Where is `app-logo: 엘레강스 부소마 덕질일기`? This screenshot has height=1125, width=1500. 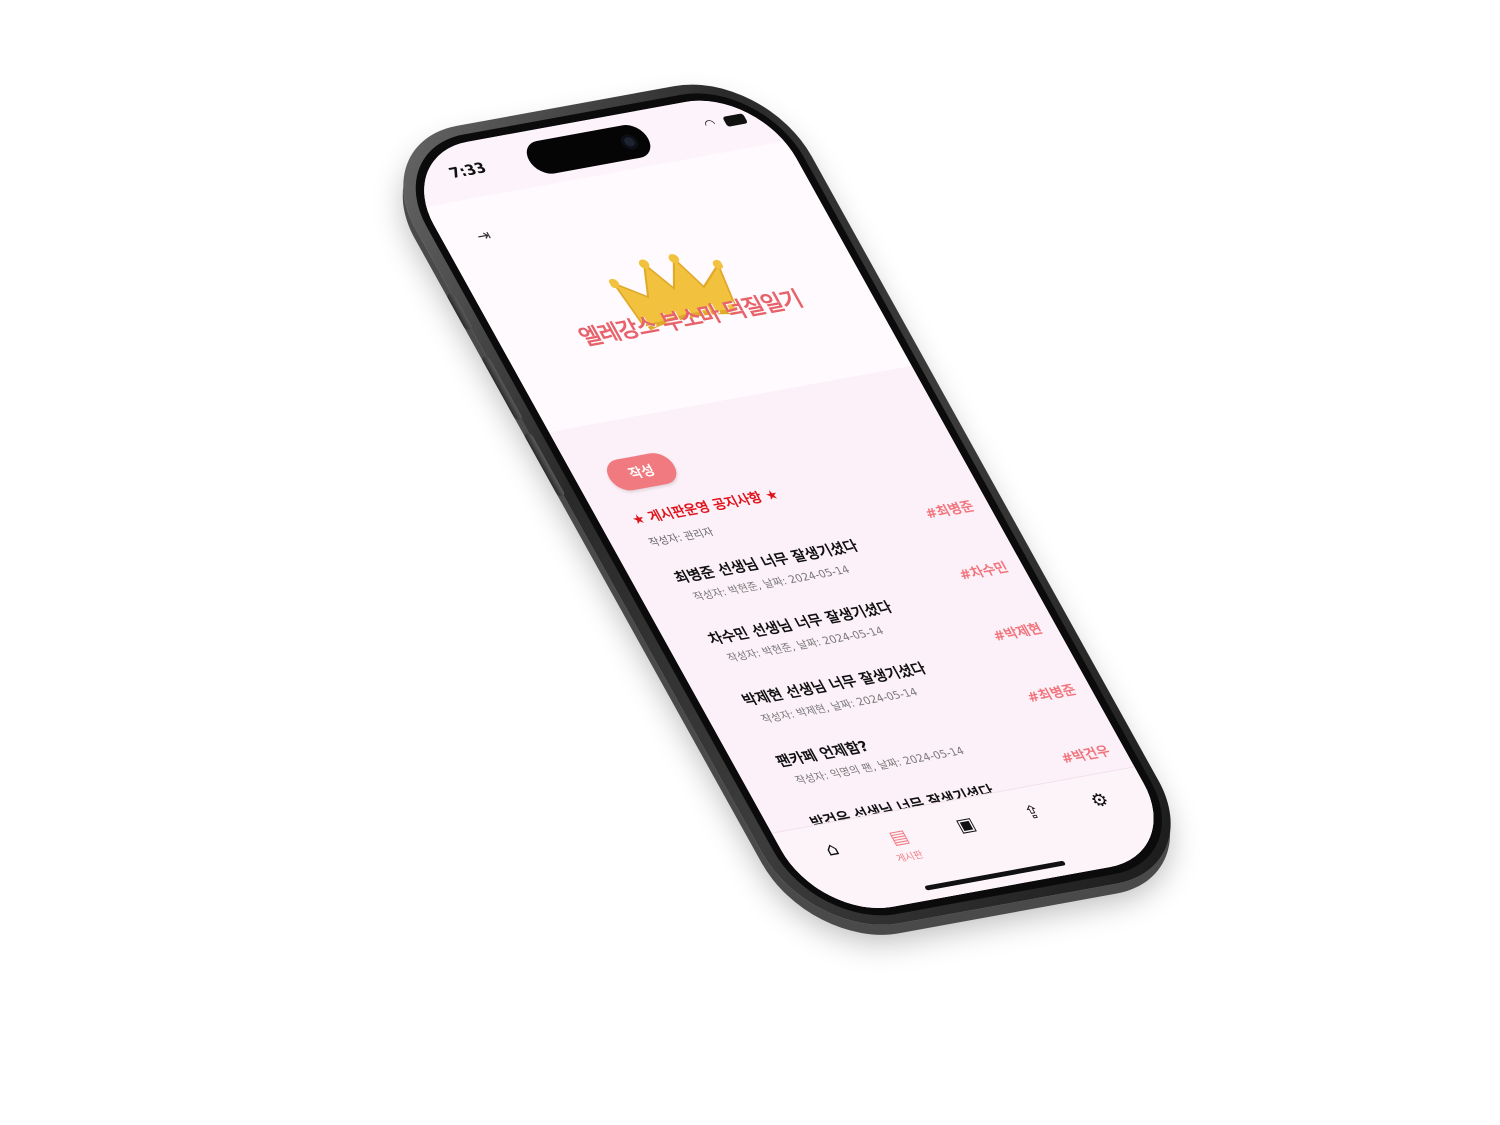
app-logo: 엘레강스 부소마 덕질일기 is located at coordinates (682, 303).